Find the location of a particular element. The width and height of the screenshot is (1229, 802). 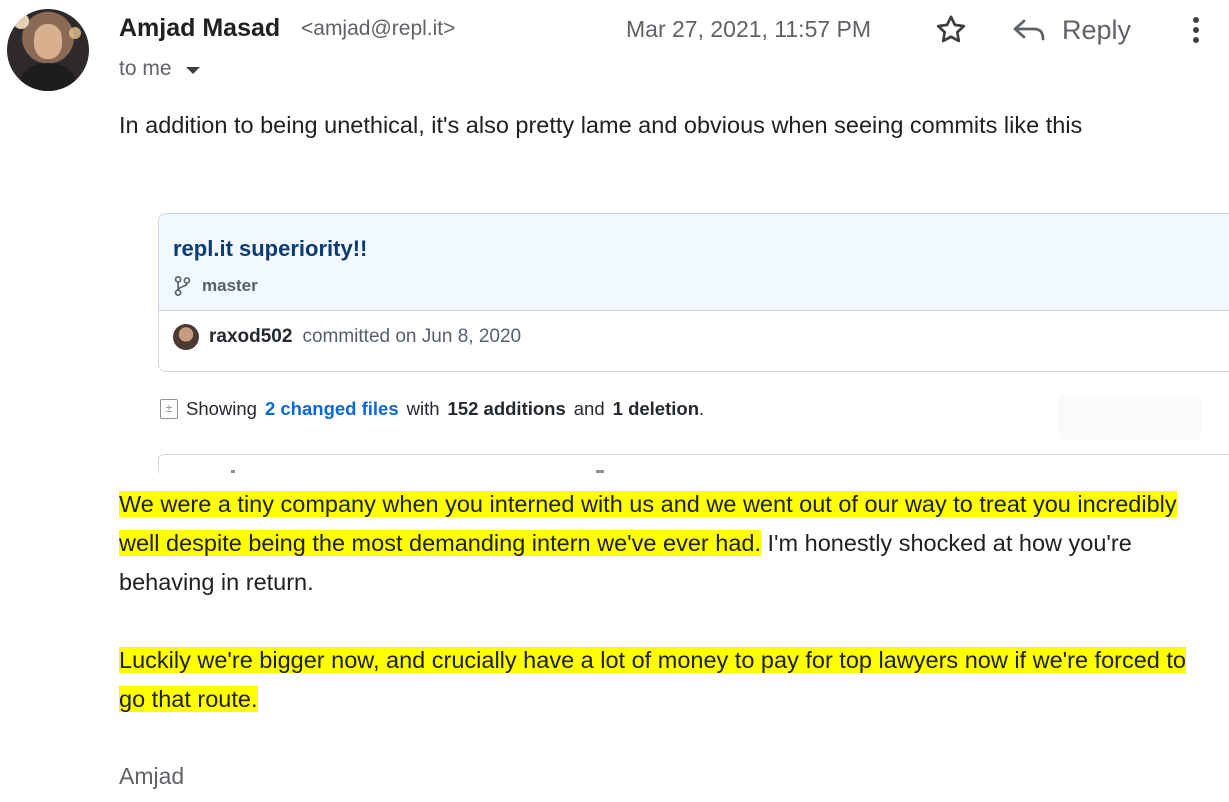

committer-avatar is located at coordinates (186, 337).